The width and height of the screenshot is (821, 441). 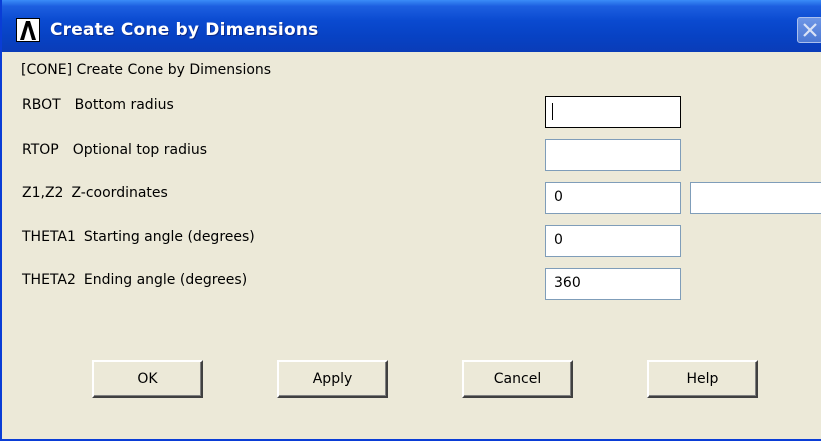 I want to click on theta2-description: Ending angle (degrees), so click(x=165, y=280).